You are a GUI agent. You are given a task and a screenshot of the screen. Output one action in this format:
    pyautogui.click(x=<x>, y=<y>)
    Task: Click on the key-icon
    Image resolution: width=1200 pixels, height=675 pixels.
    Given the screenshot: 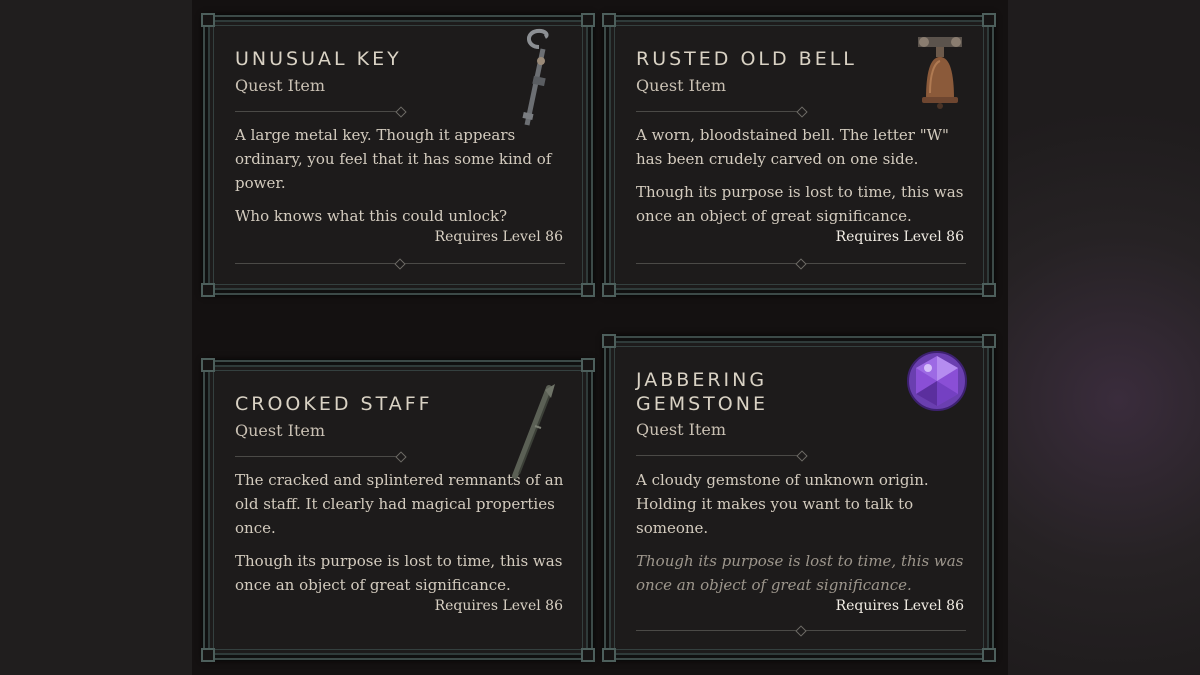 What is the action you would take?
    pyautogui.click(x=535, y=77)
    